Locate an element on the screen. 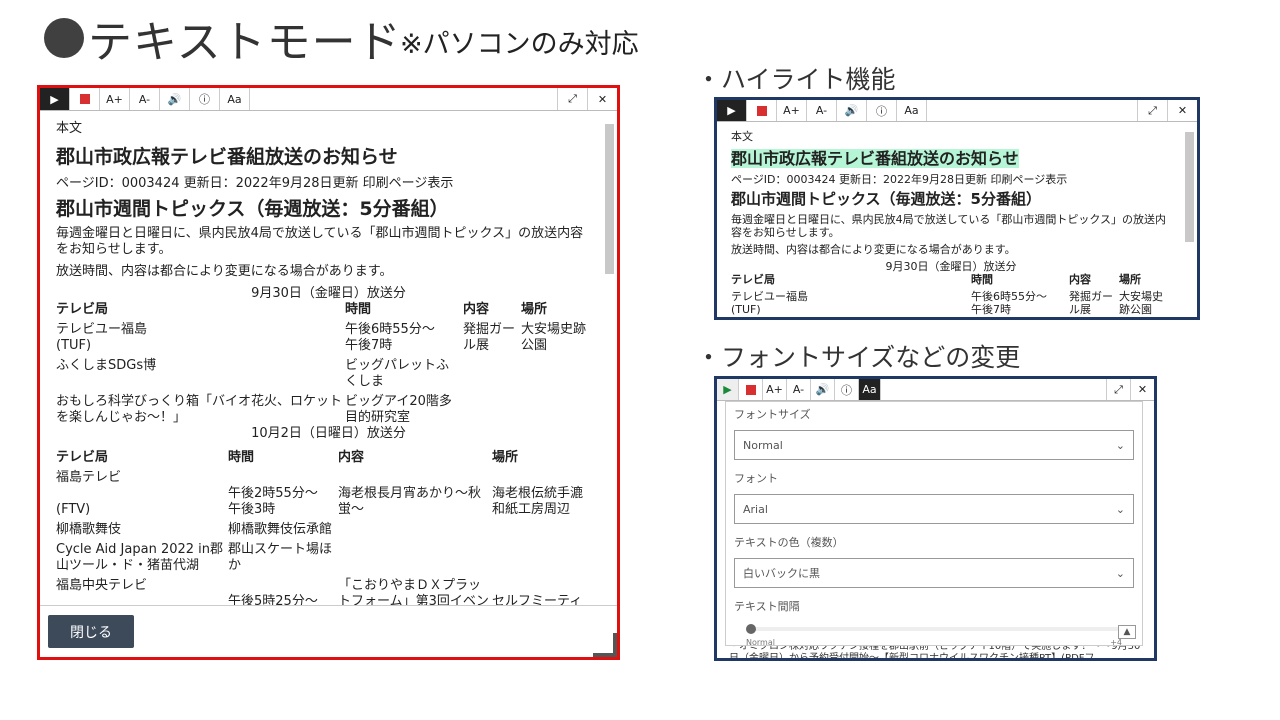  page-title: 郡山市政広報テレビ番組放送のお知らせ is located at coordinates (227, 157).